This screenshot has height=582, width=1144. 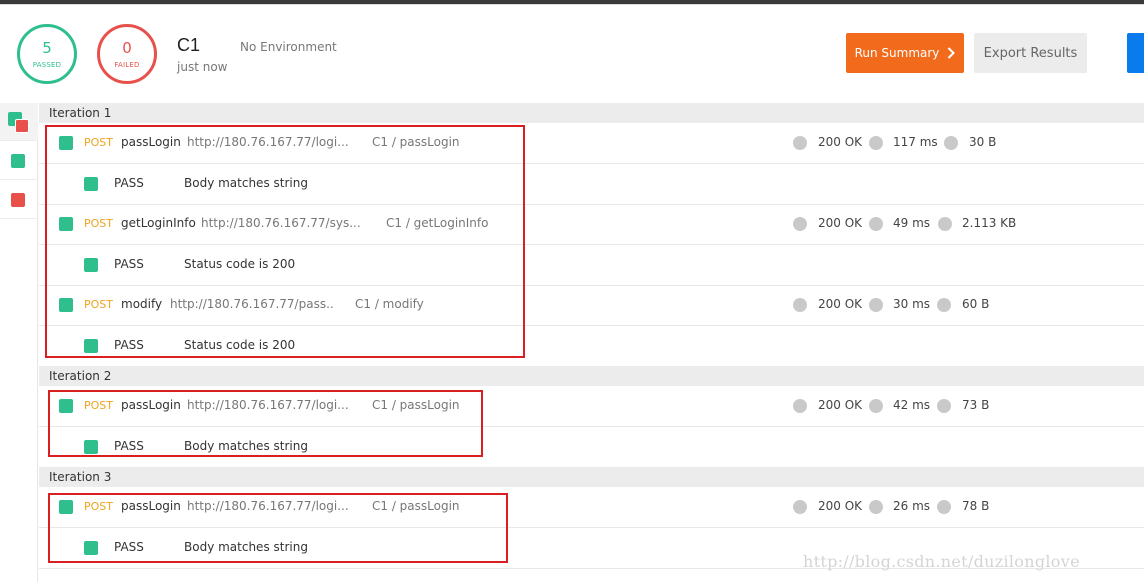 What do you see at coordinates (288, 47) in the screenshot?
I see `environment-label: No Environment` at bounding box center [288, 47].